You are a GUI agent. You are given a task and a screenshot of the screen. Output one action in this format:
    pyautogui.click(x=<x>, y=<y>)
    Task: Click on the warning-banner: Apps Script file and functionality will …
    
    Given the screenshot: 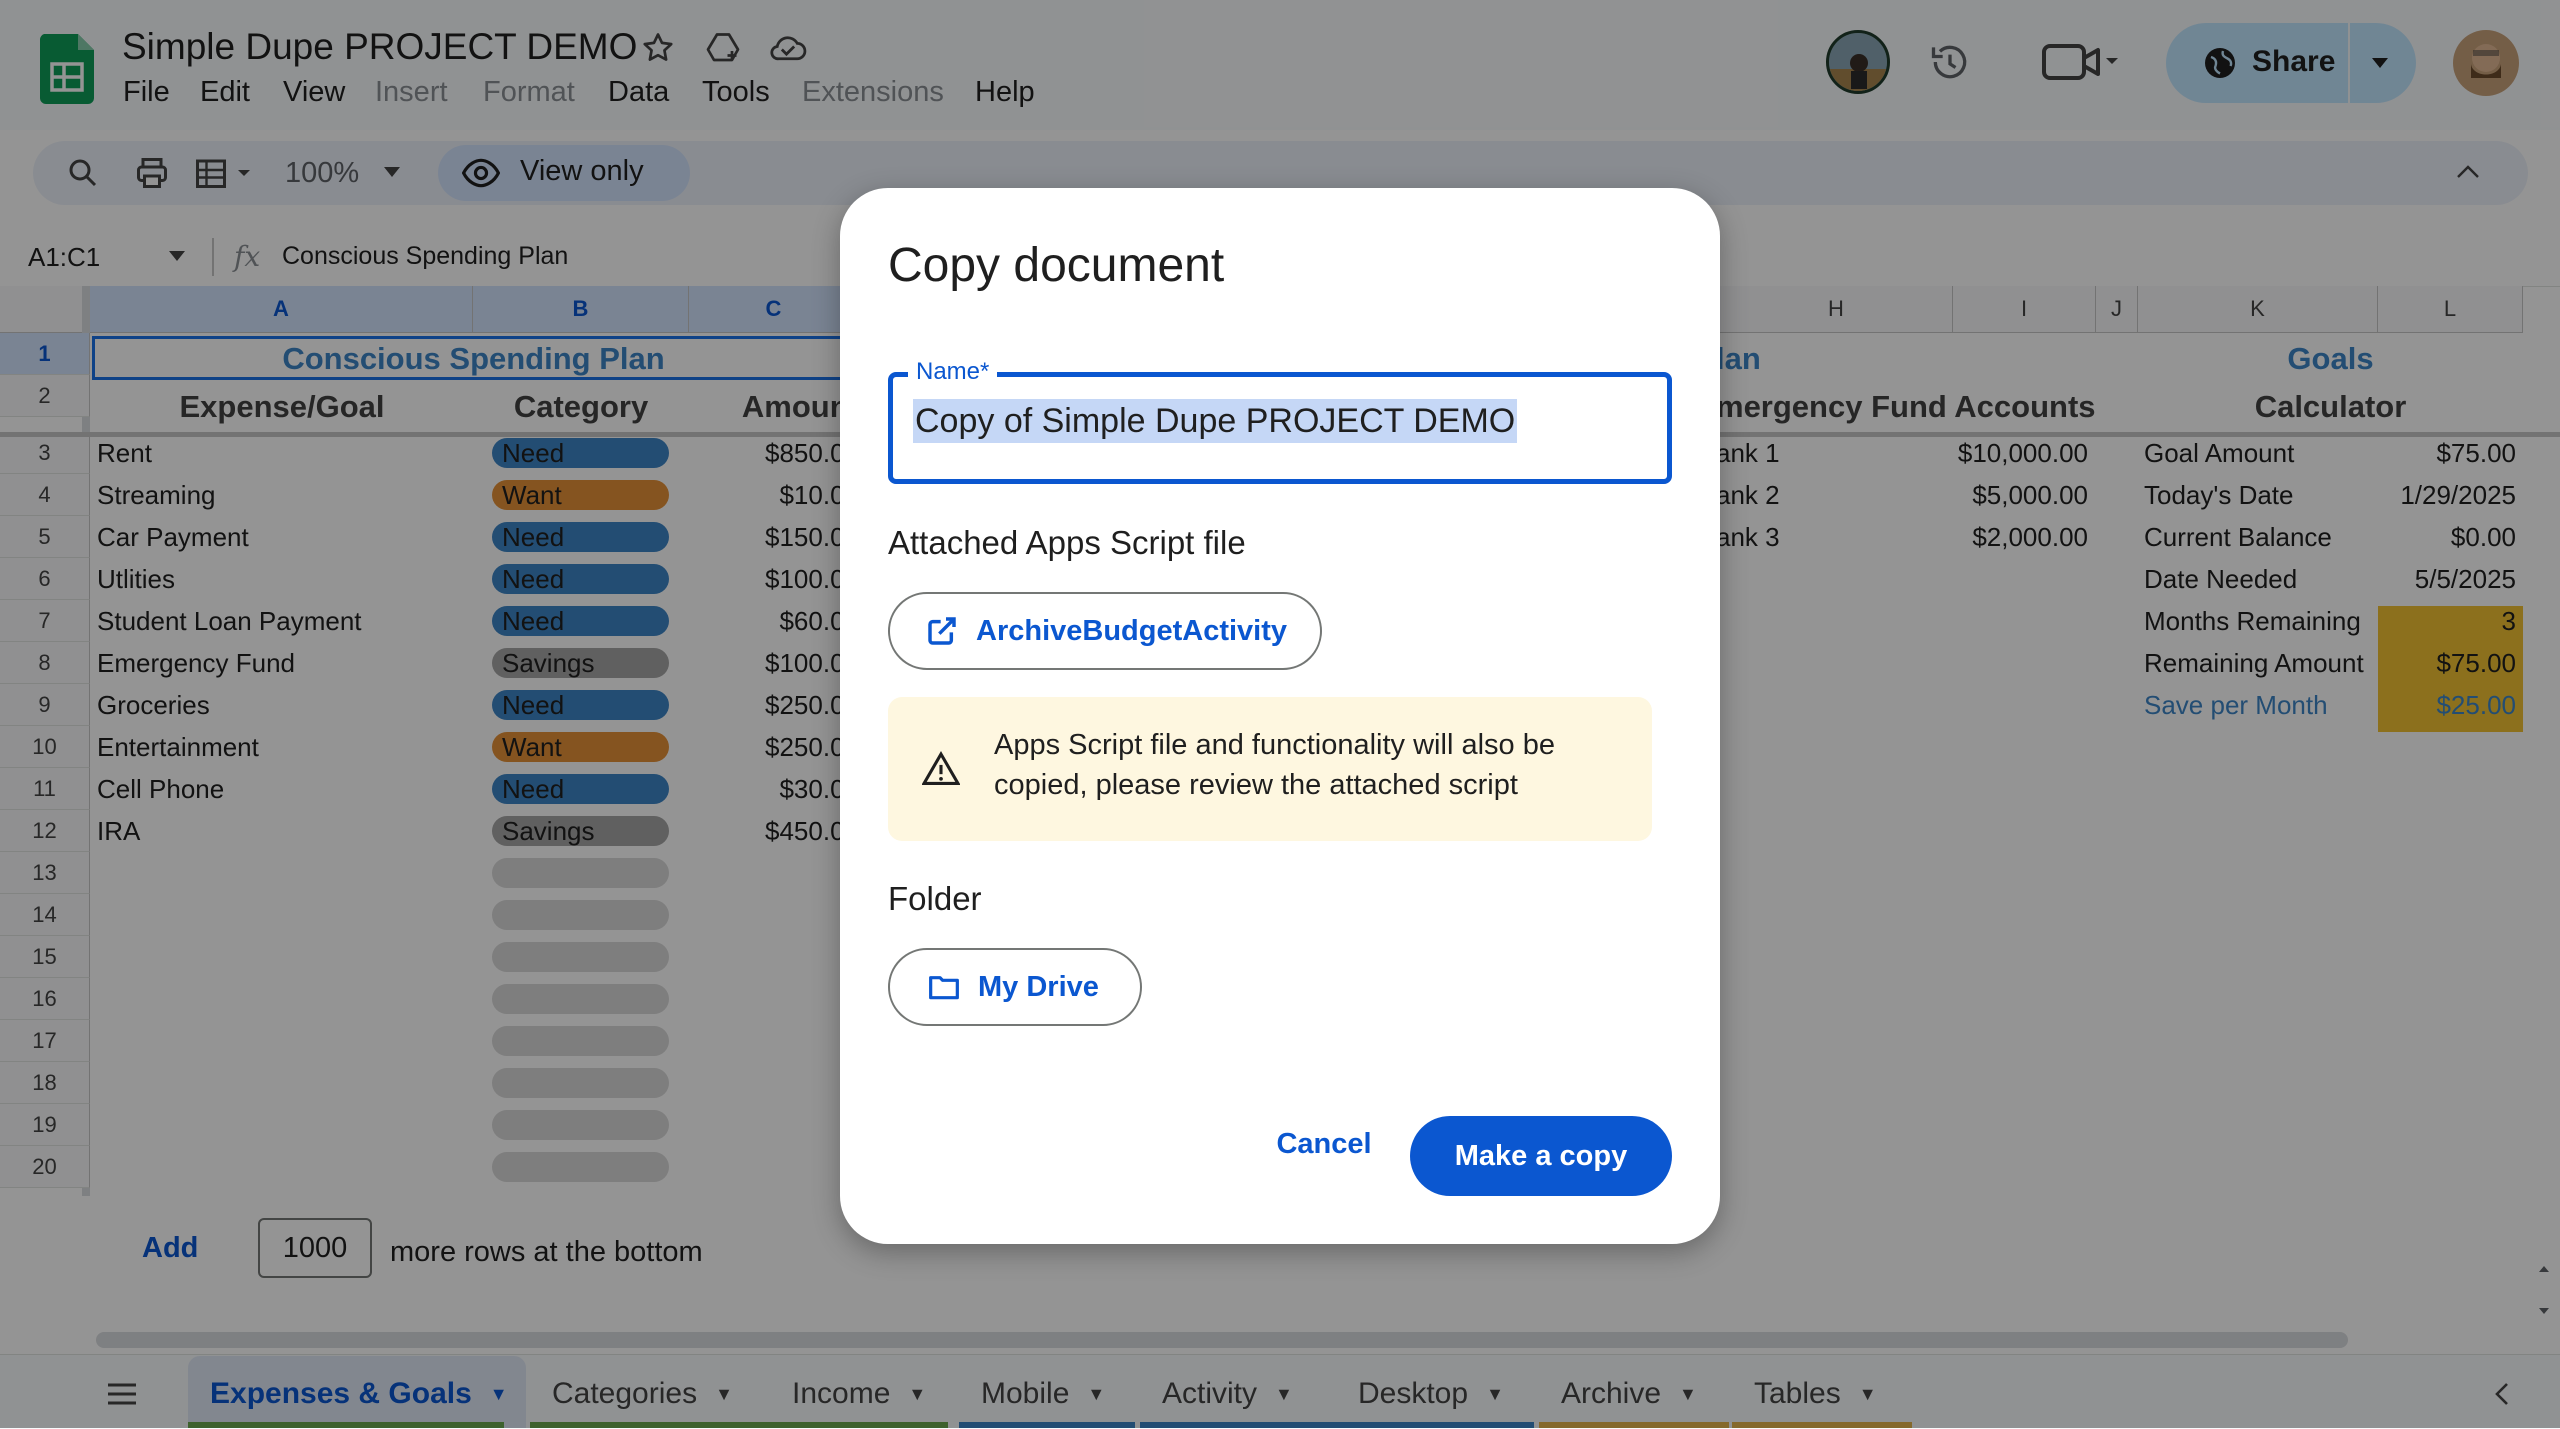 What is the action you would take?
    pyautogui.click(x=1270, y=769)
    